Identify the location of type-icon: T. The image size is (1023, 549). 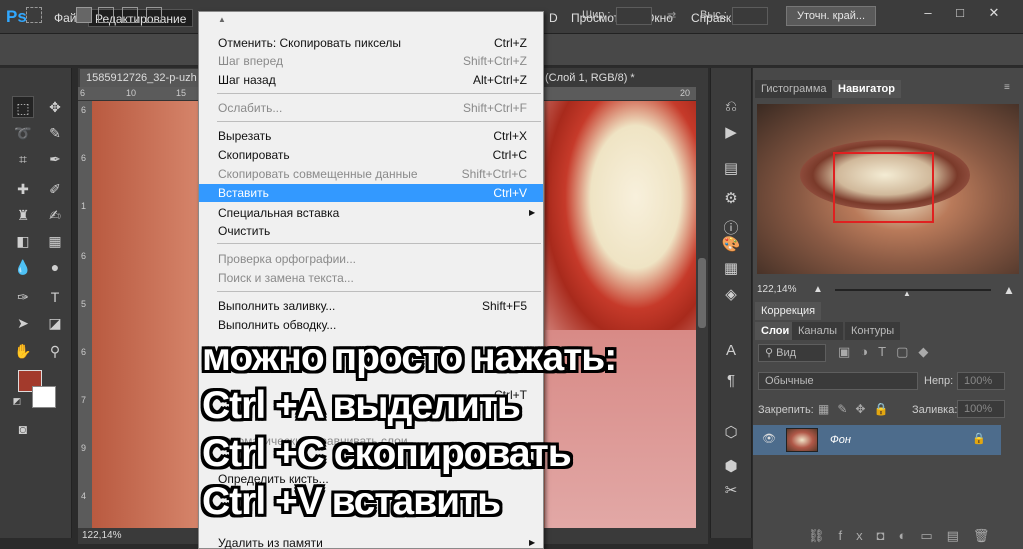
(55, 297).